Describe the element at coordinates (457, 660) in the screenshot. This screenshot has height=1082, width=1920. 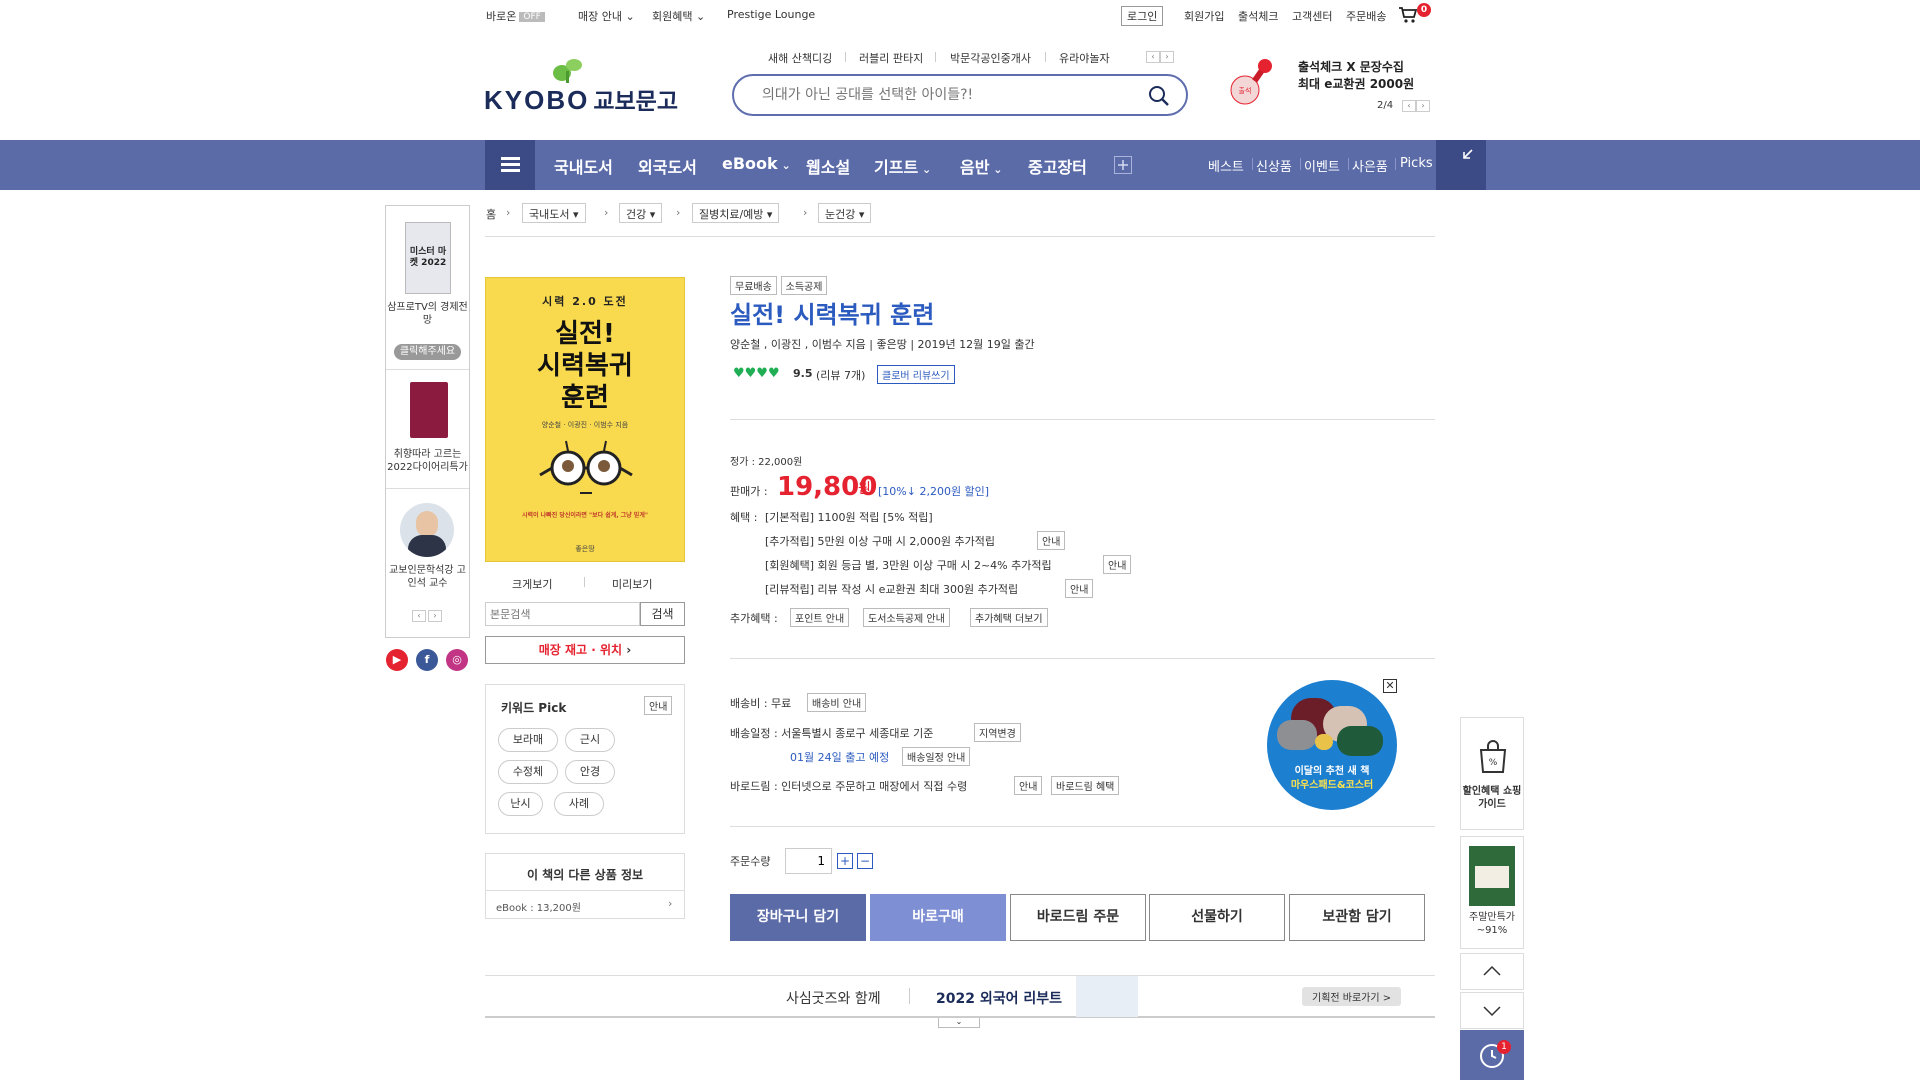
I see `instagram-icon: ◎` at that location.